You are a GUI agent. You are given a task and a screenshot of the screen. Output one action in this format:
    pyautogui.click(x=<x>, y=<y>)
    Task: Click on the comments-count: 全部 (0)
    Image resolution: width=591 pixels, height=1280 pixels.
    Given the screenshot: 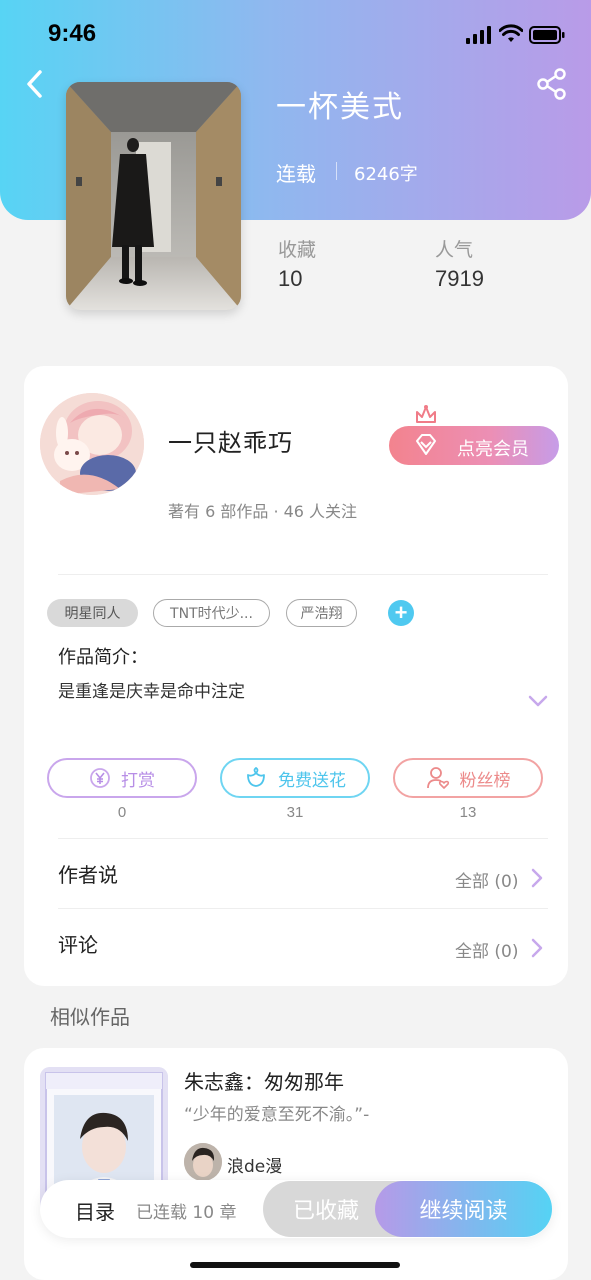 What is the action you would take?
    pyautogui.click(x=486, y=949)
    